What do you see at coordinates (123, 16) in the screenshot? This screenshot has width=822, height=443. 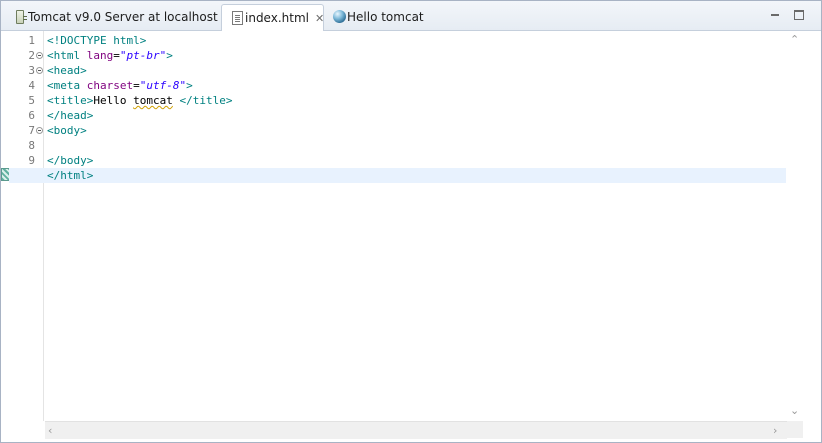 I see `tab-label: Tomcat v9.0 Server at localhost` at bounding box center [123, 16].